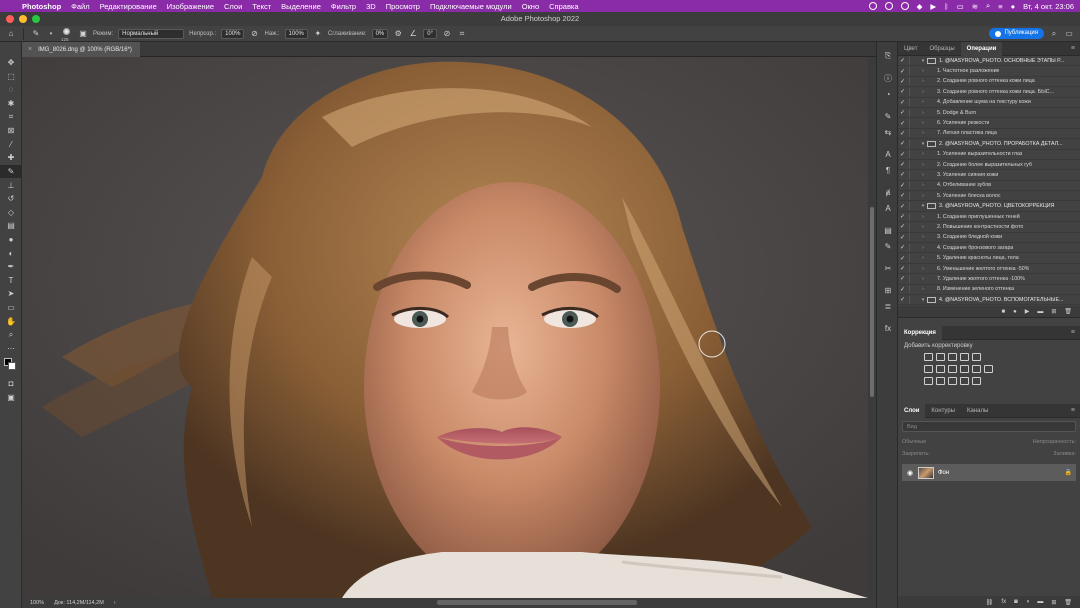  What do you see at coordinates (11, 158) in the screenshot?
I see `healing-brush-tool-icon: ✚` at bounding box center [11, 158].